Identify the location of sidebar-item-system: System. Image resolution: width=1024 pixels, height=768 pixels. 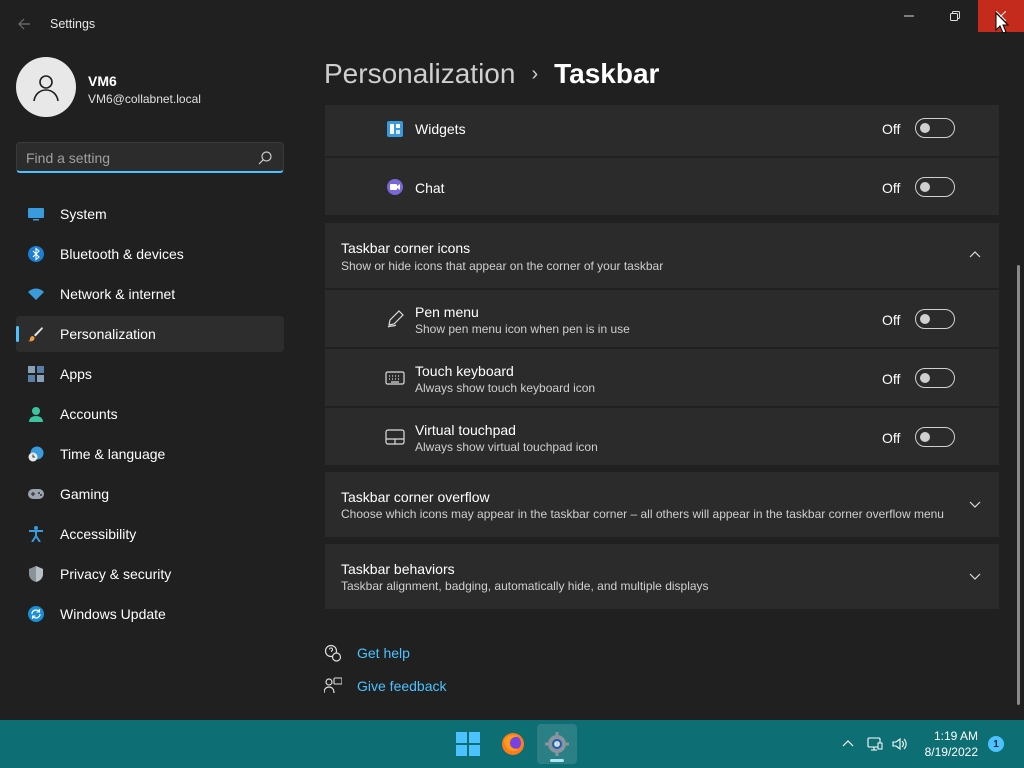
(150, 214).